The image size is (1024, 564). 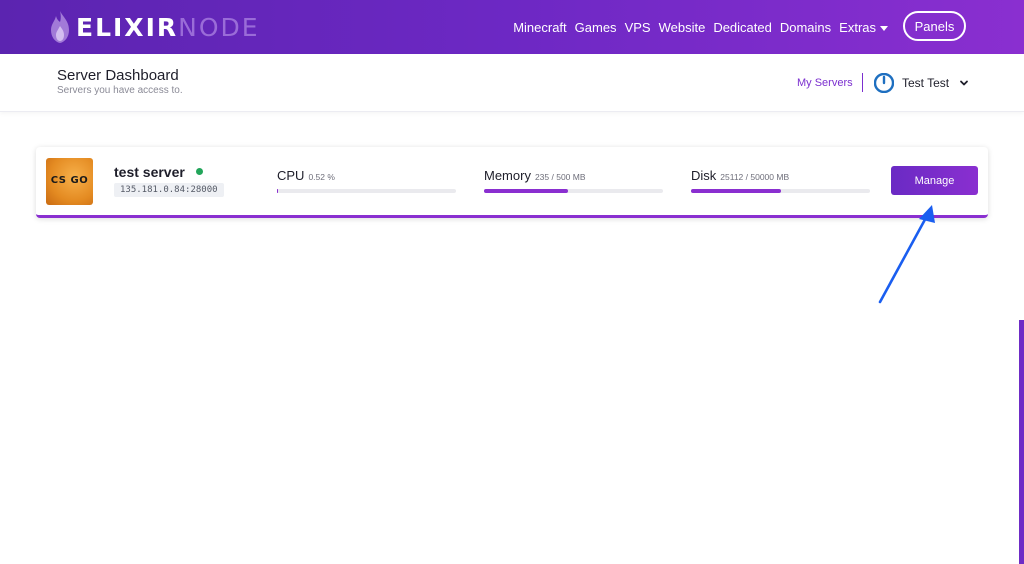 I want to click on my-servers-link: My Servers, so click(x=825, y=83).